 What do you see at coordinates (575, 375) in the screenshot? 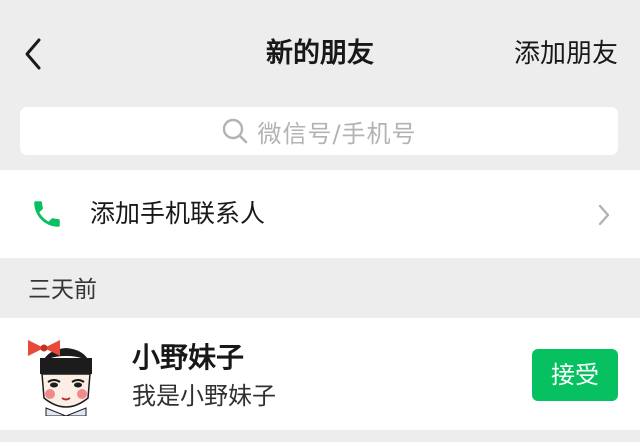
I see `accept-button: 接受` at bounding box center [575, 375].